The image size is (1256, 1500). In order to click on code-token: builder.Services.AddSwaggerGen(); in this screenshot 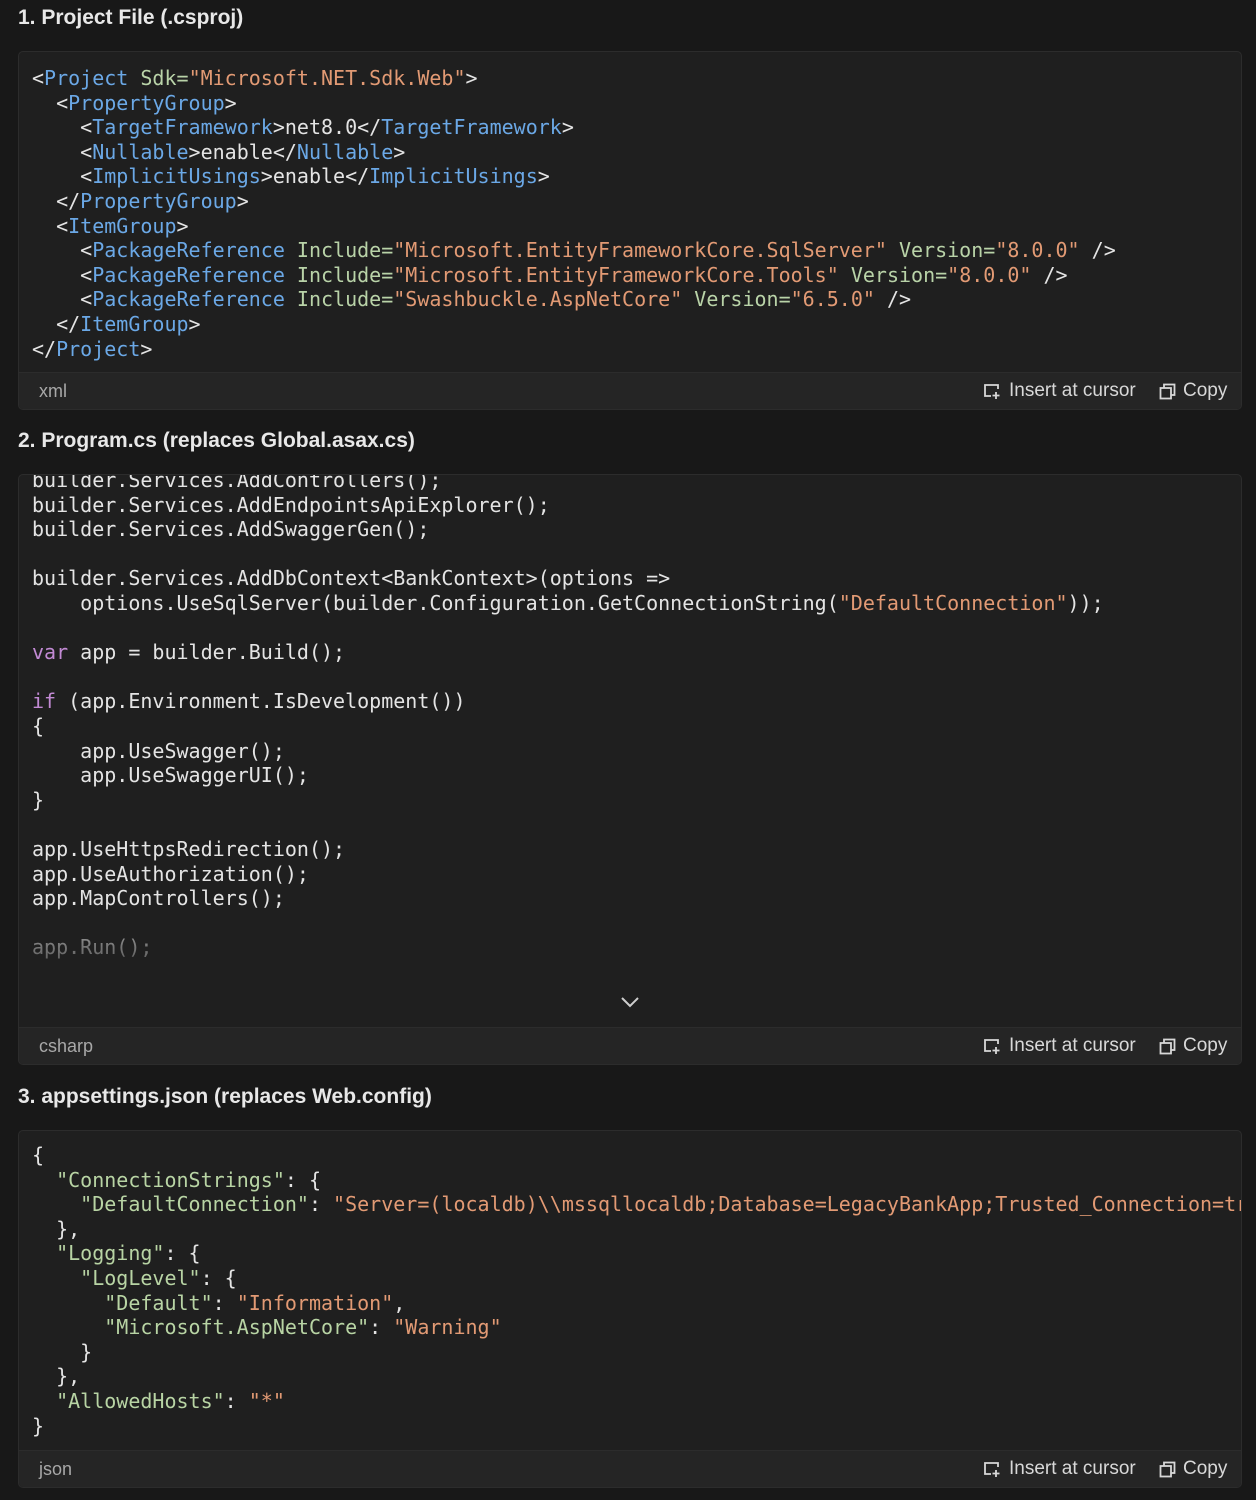, I will do `click(231, 529)`.